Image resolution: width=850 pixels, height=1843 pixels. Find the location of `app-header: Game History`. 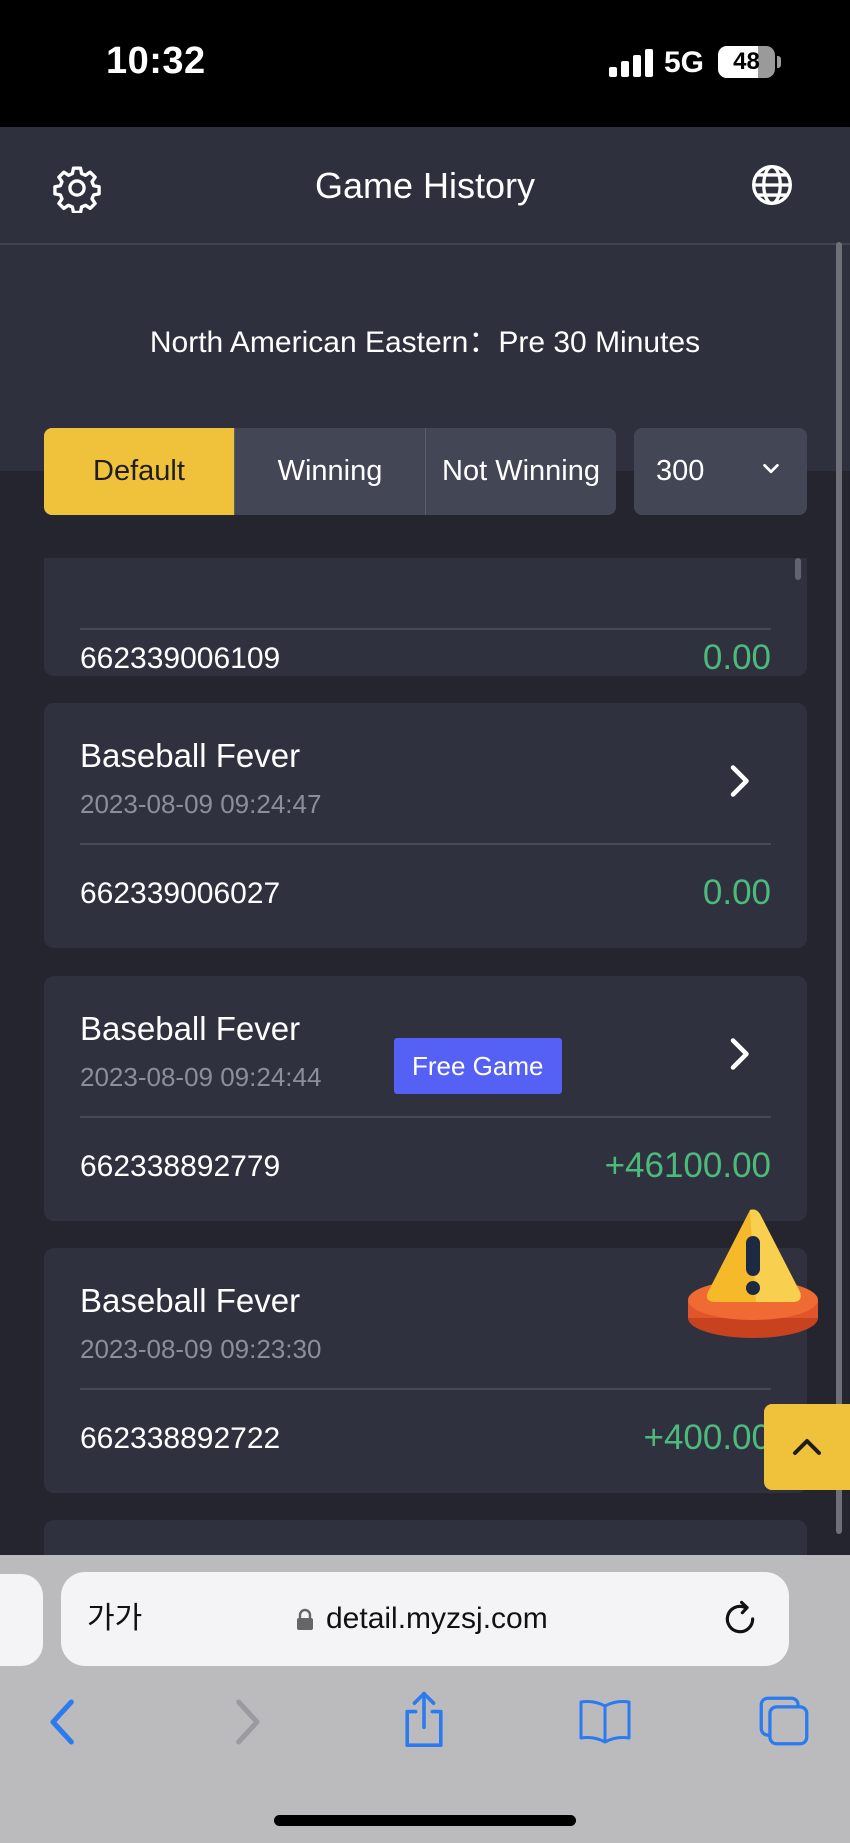

app-header: Game History is located at coordinates (425, 186).